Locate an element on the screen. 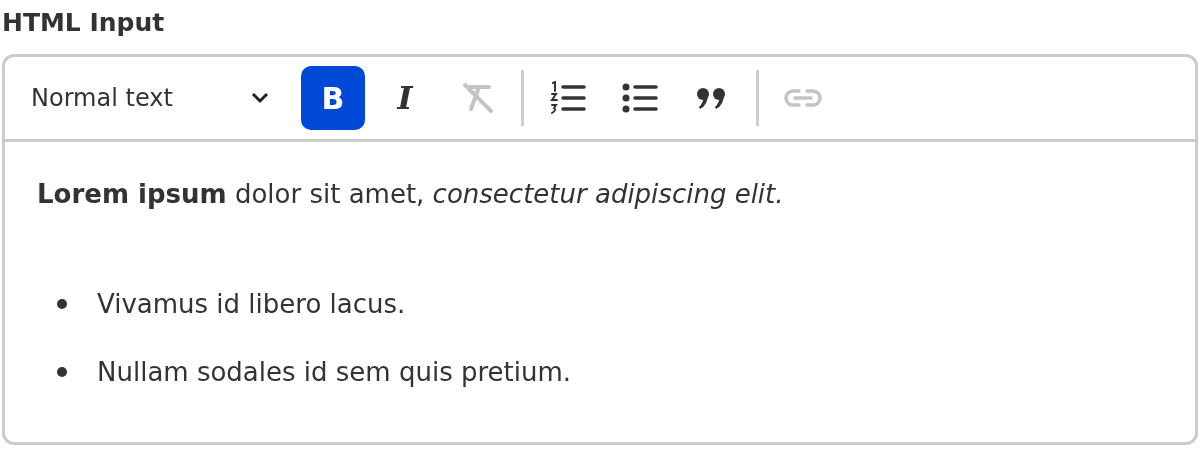  text-style-dropdown: Normal text is located at coordinates (144, 98).